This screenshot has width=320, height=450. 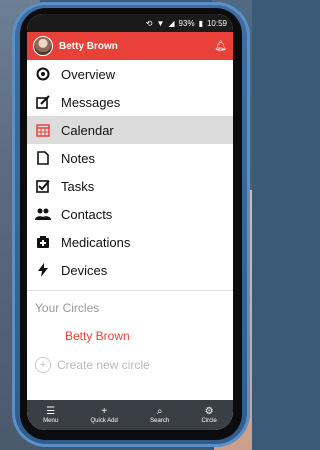 What do you see at coordinates (130, 74) in the screenshot?
I see `menu-item-overview: Overview` at bounding box center [130, 74].